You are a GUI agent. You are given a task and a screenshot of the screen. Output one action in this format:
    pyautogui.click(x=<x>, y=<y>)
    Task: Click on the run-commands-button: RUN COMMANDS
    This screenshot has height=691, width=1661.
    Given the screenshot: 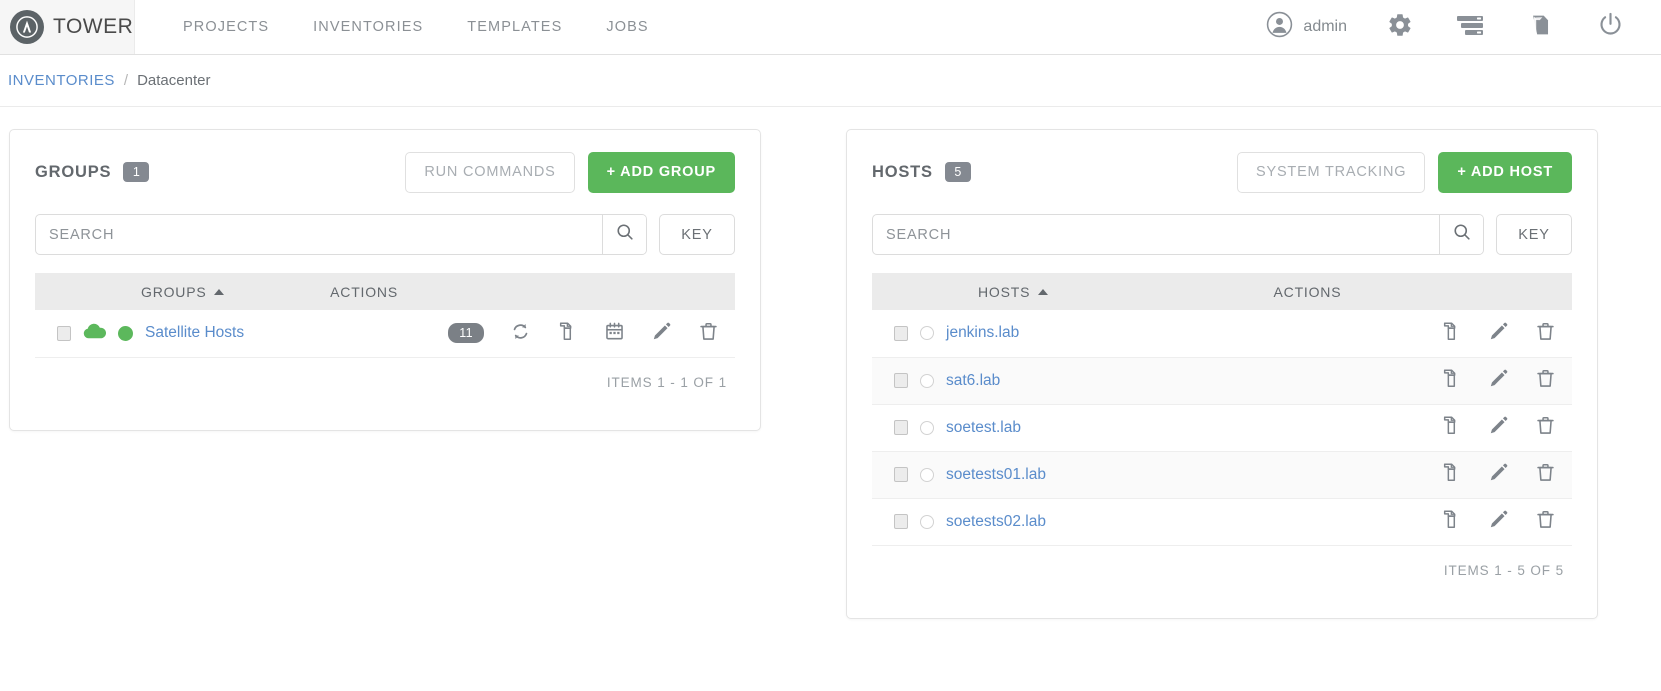 What is the action you would take?
    pyautogui.click(x=490, y=172)
    